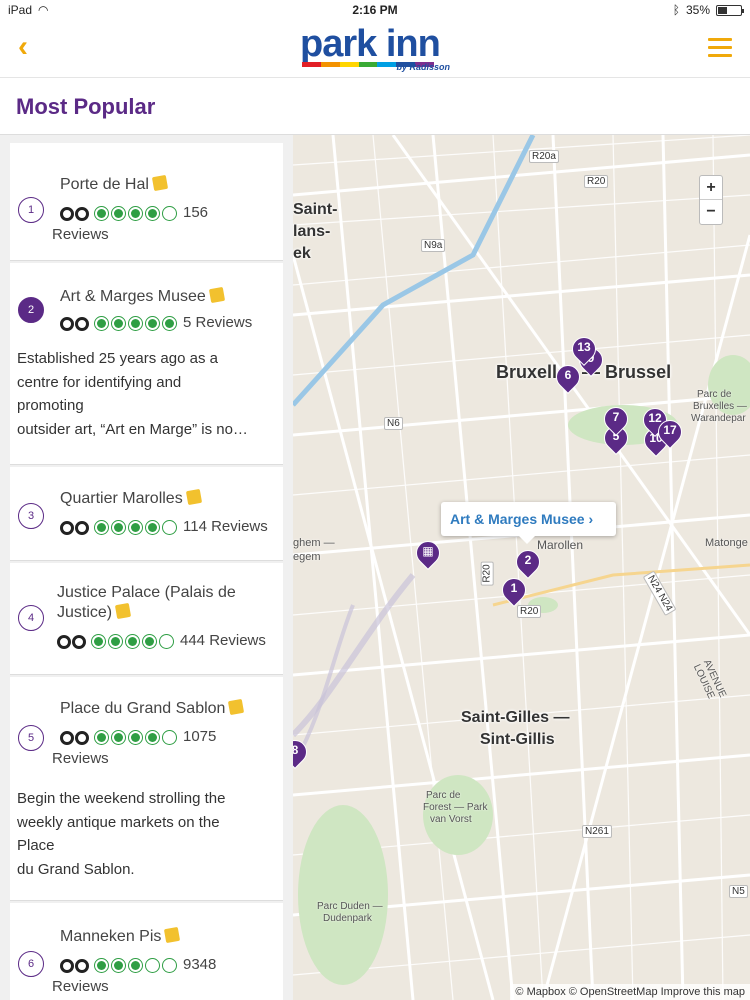  Describe the element at coordinates (200, 736) in the screenshot. I see `review-count: 1075` at that location.